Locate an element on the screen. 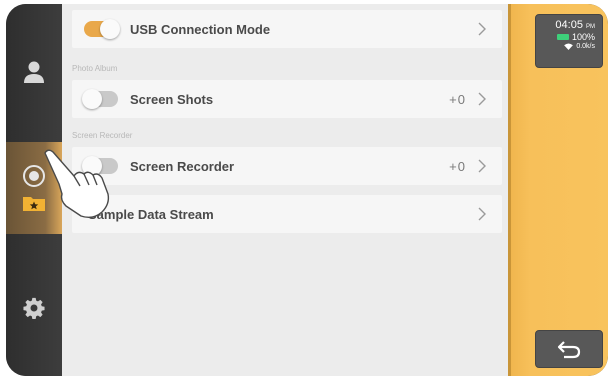  back-arrow-icon is located at coordinates (569, 350).